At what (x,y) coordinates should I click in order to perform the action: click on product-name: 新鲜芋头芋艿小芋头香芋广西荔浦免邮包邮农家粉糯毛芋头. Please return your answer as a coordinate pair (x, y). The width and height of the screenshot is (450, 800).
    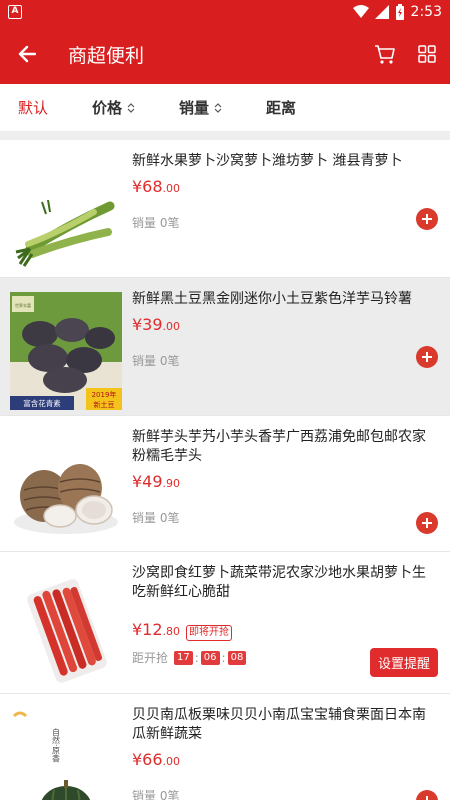
    Looking at the image, I should click on (279, 446).